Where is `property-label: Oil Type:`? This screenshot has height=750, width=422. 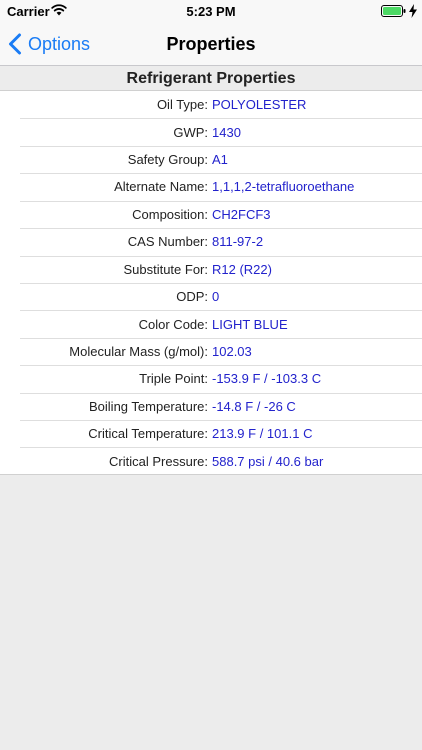
property-label: Oil Type: is located at coordinates (182, 105).